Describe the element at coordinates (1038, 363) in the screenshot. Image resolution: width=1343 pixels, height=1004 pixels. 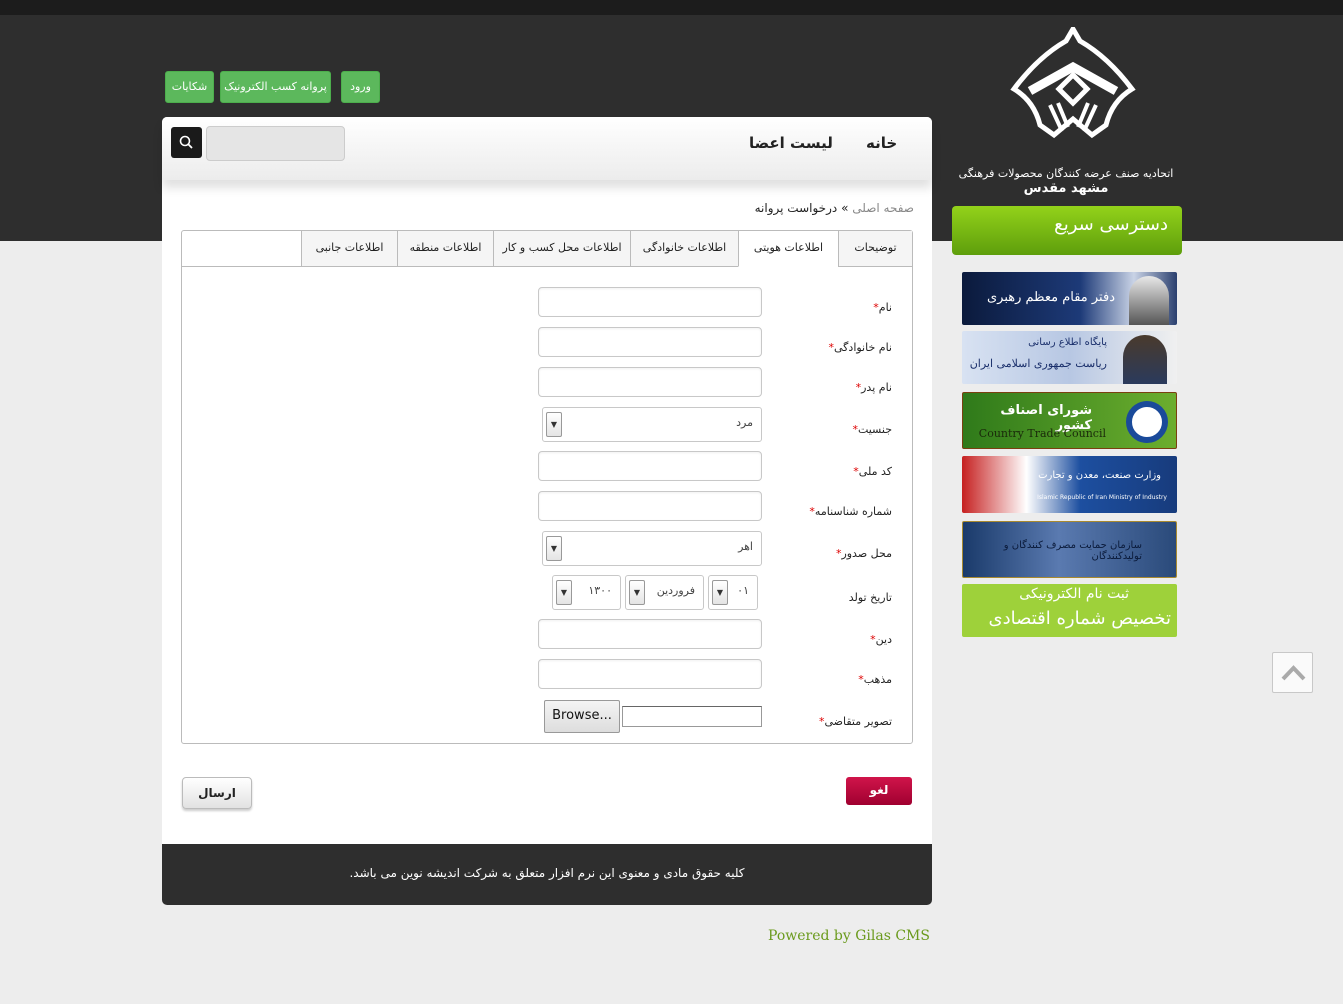
I see `banner-president-bottom: ریاست جمهوری اسلامی ایران` at that location.